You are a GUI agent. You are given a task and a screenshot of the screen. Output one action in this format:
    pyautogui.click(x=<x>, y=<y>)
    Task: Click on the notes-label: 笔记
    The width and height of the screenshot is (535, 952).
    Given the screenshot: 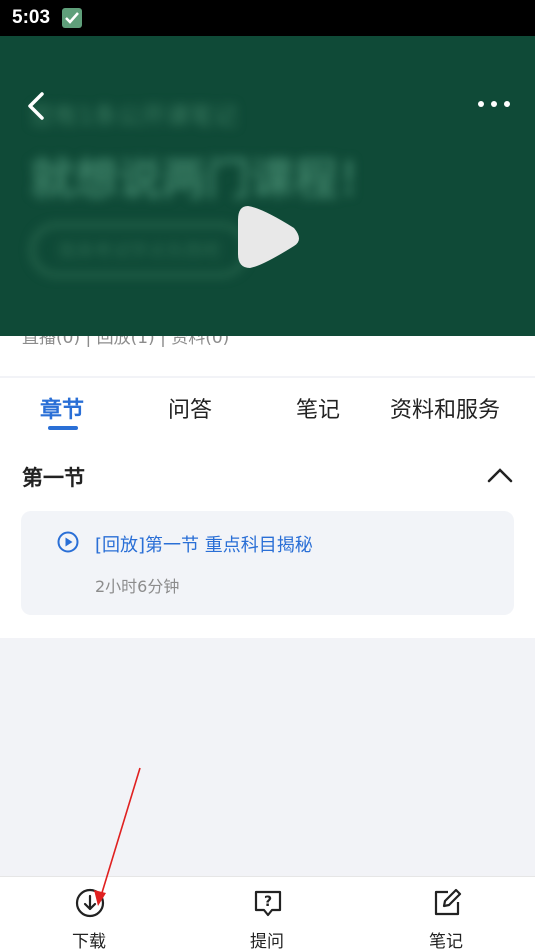 What is the action you would take?
    pyautogui.click(x=446, y=942)
    